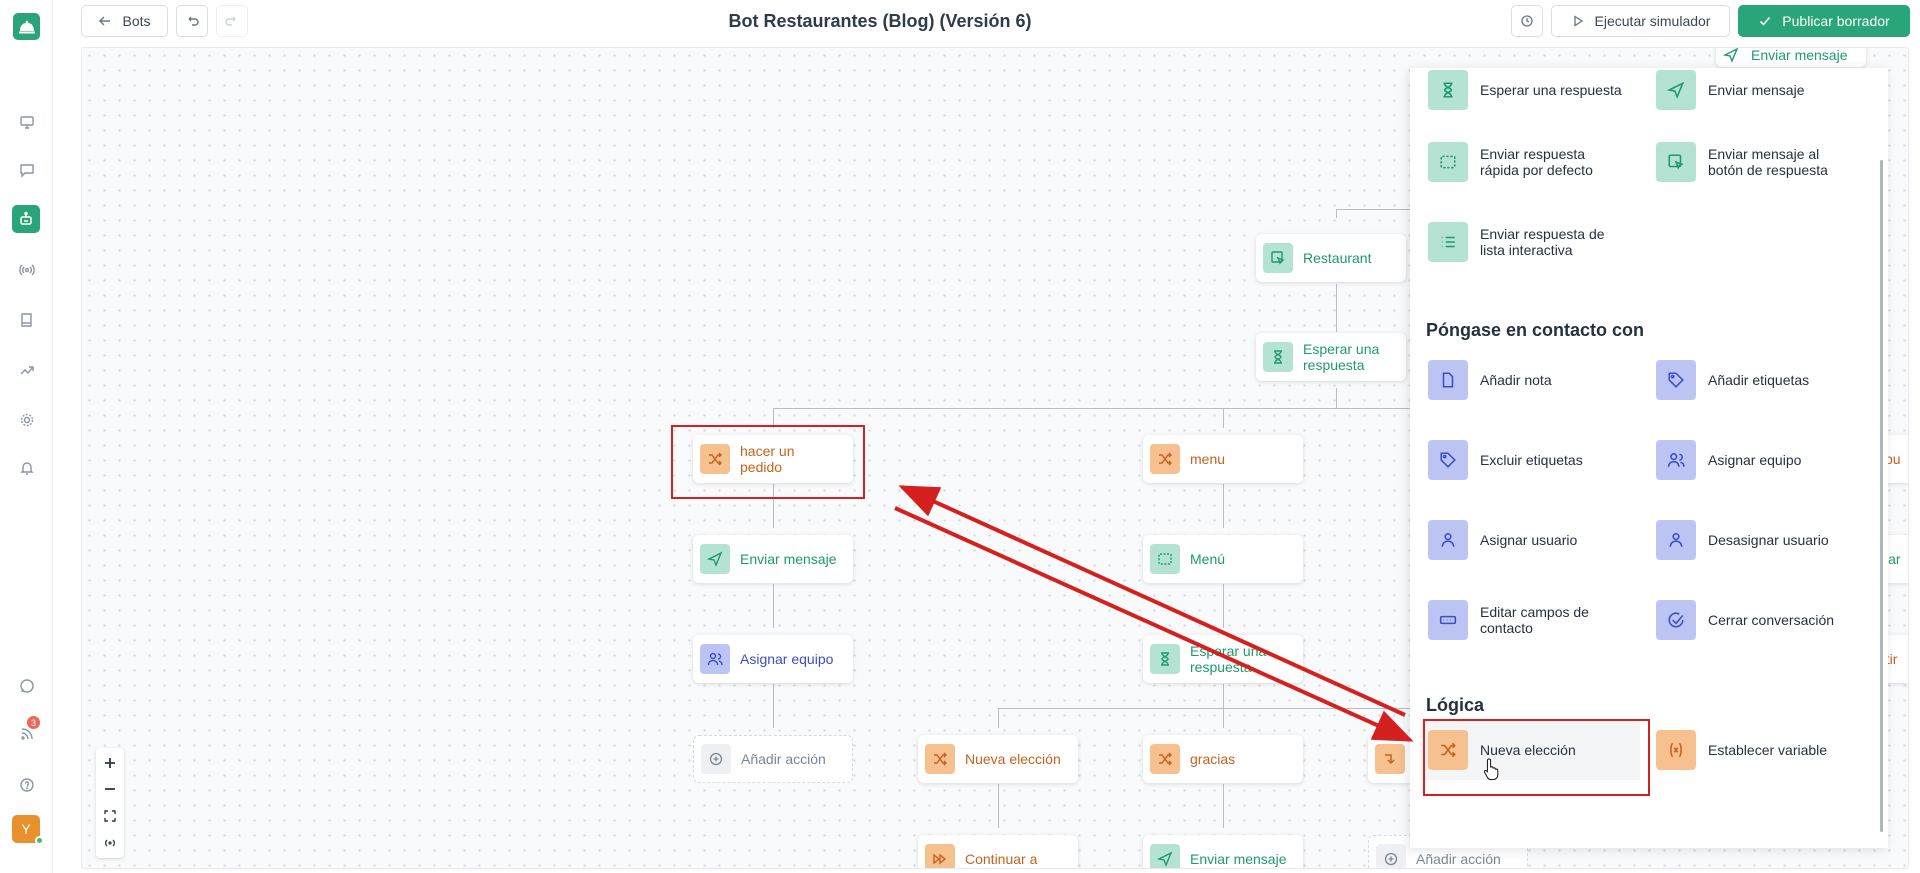 Image resolution: width=1920 pixels, height=873 pixels. I want to click on annotation-arrows, so click(1154, 613).